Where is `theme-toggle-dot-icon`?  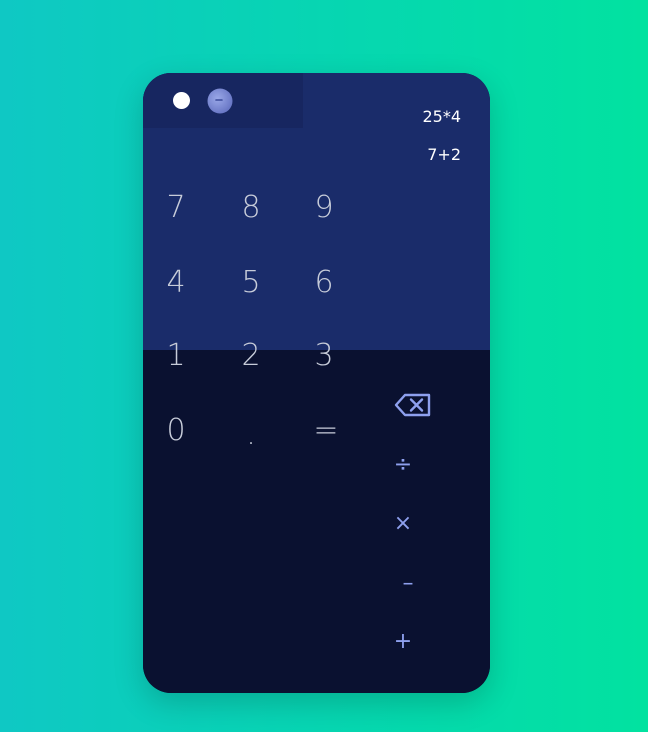 theme-toggle-dot-icon is located at coordinates (181, 100).